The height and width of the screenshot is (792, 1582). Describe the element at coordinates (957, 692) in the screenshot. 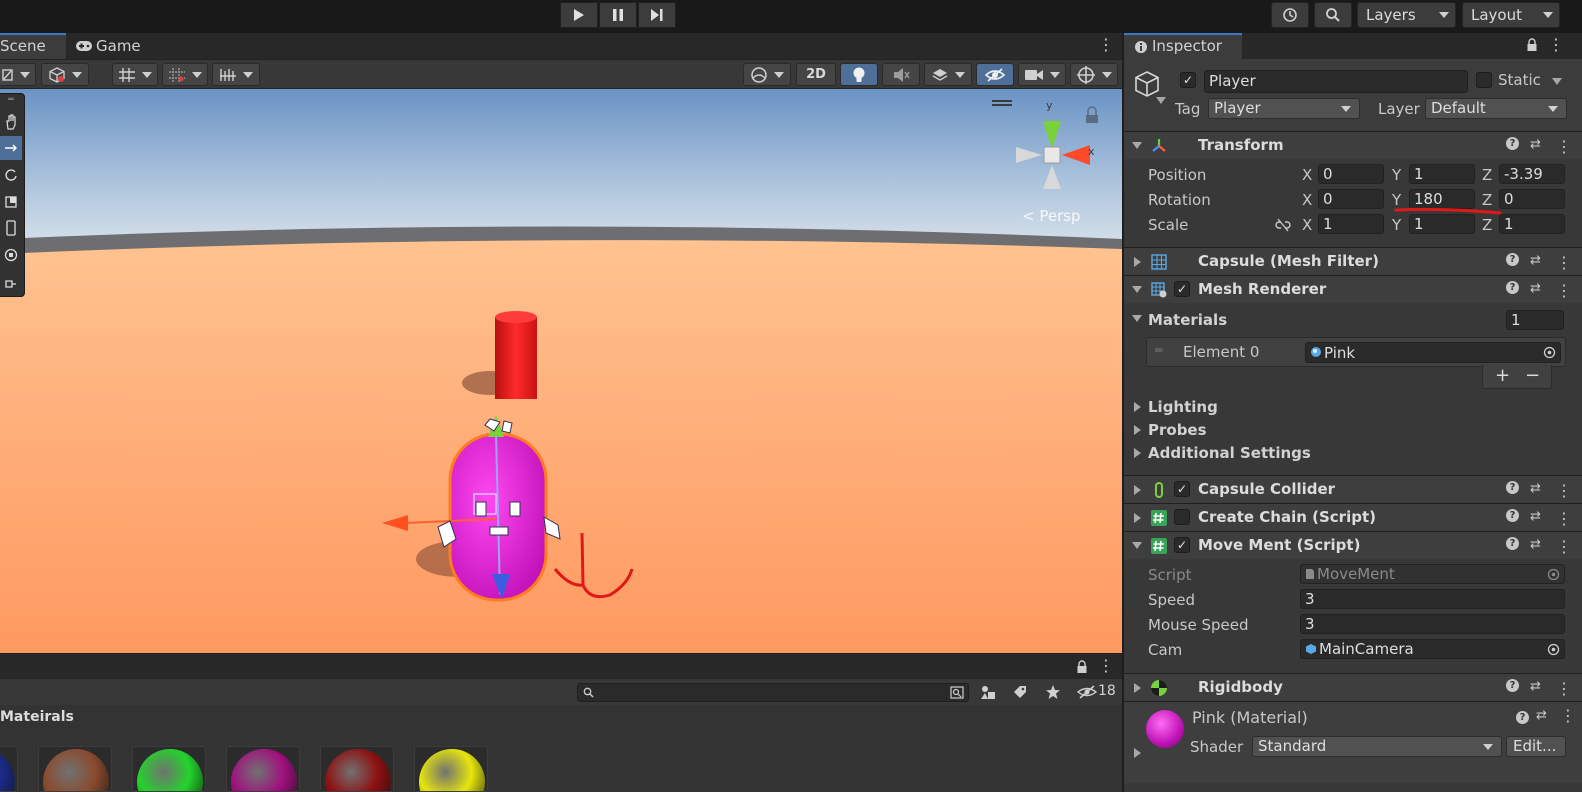

I see `search-filter-icon` at that location.